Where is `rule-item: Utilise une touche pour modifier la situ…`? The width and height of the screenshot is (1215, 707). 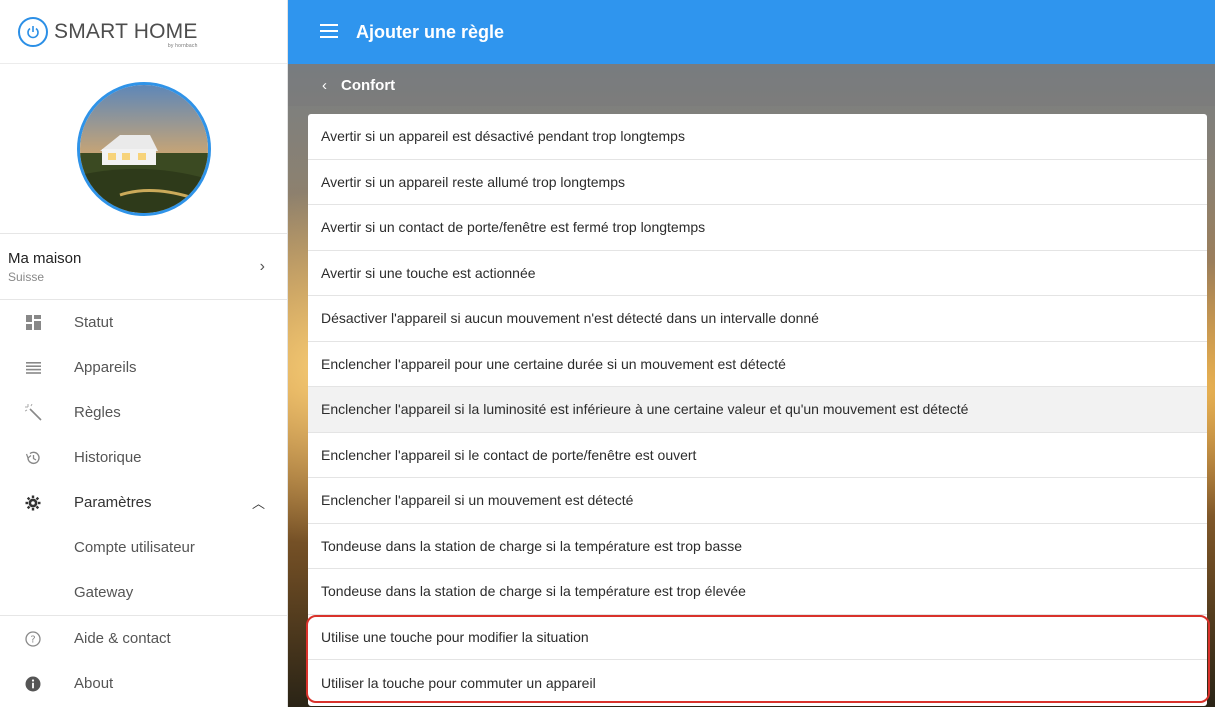 rule-item: Utilise une touche pour modifier la situ… is located at coordinates (757, 637).